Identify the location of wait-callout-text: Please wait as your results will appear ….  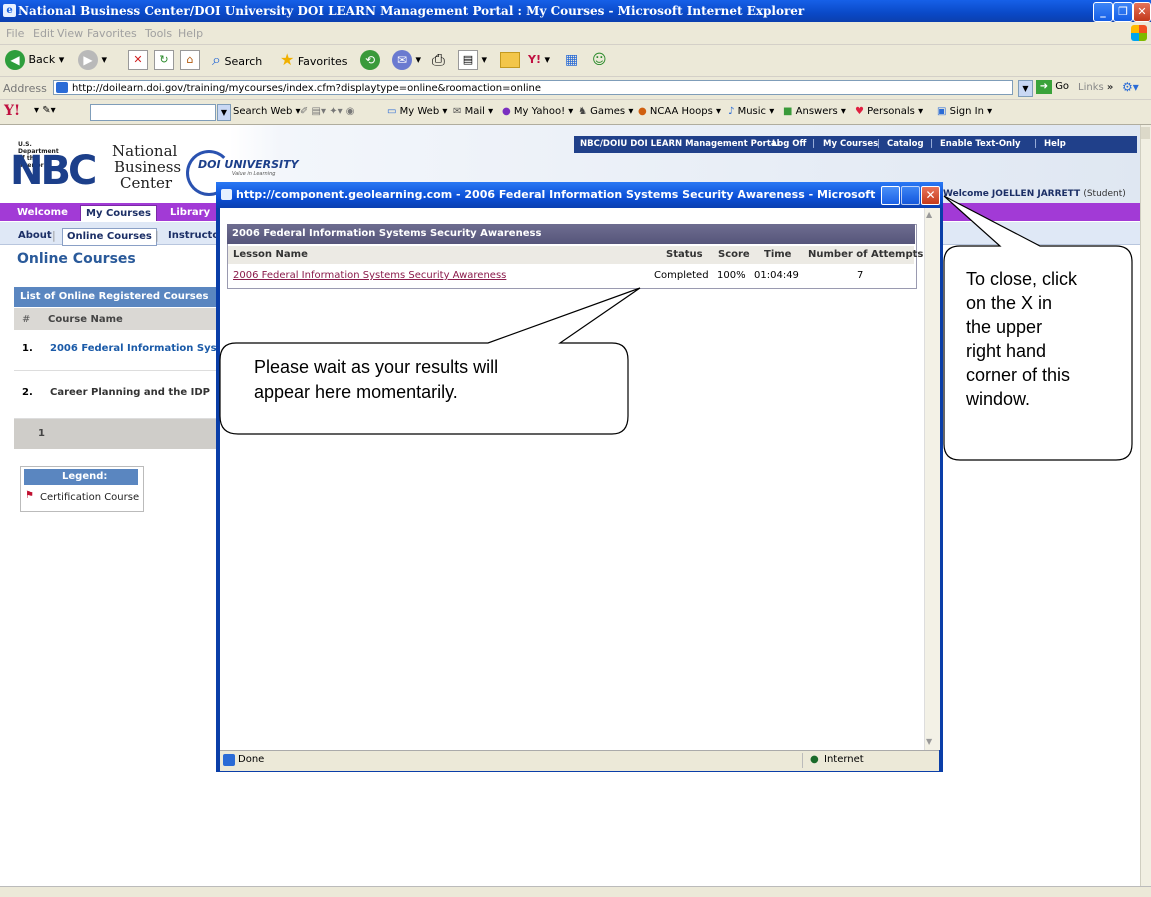
(376, 379).